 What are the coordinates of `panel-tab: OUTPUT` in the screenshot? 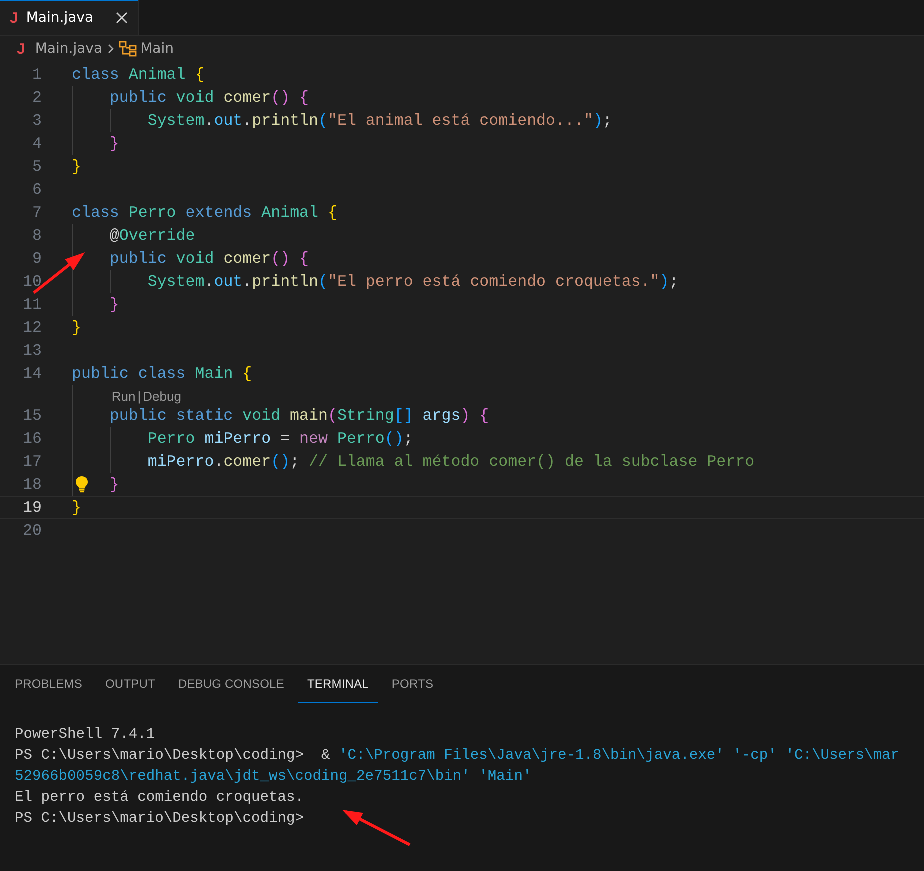 It's located at (130, 684).